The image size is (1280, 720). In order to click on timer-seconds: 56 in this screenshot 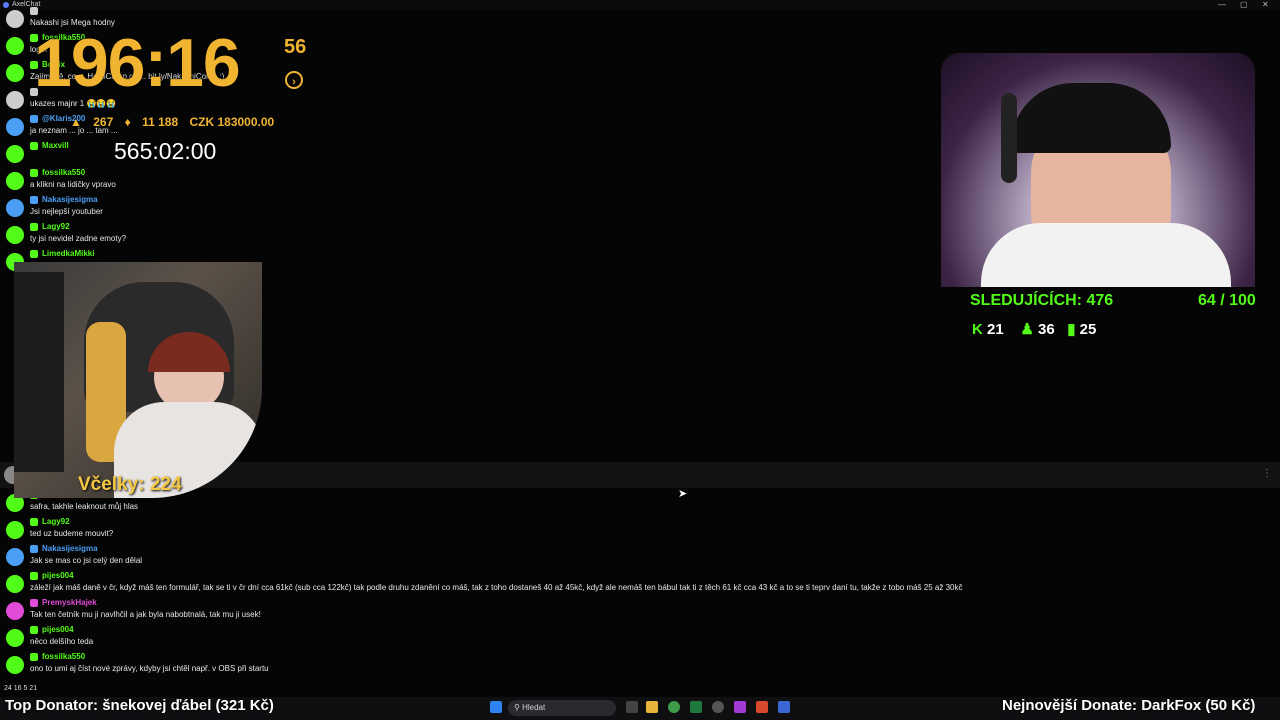, I will do `click(295, 47)`.